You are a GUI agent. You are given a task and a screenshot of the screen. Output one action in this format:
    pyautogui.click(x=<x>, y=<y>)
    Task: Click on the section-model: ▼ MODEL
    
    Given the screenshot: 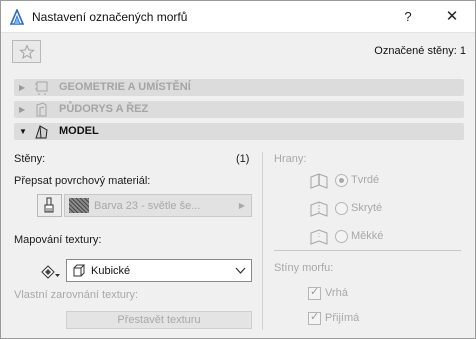 What is the action you would take?
    pyautogui.click(x=239, y=131)
    